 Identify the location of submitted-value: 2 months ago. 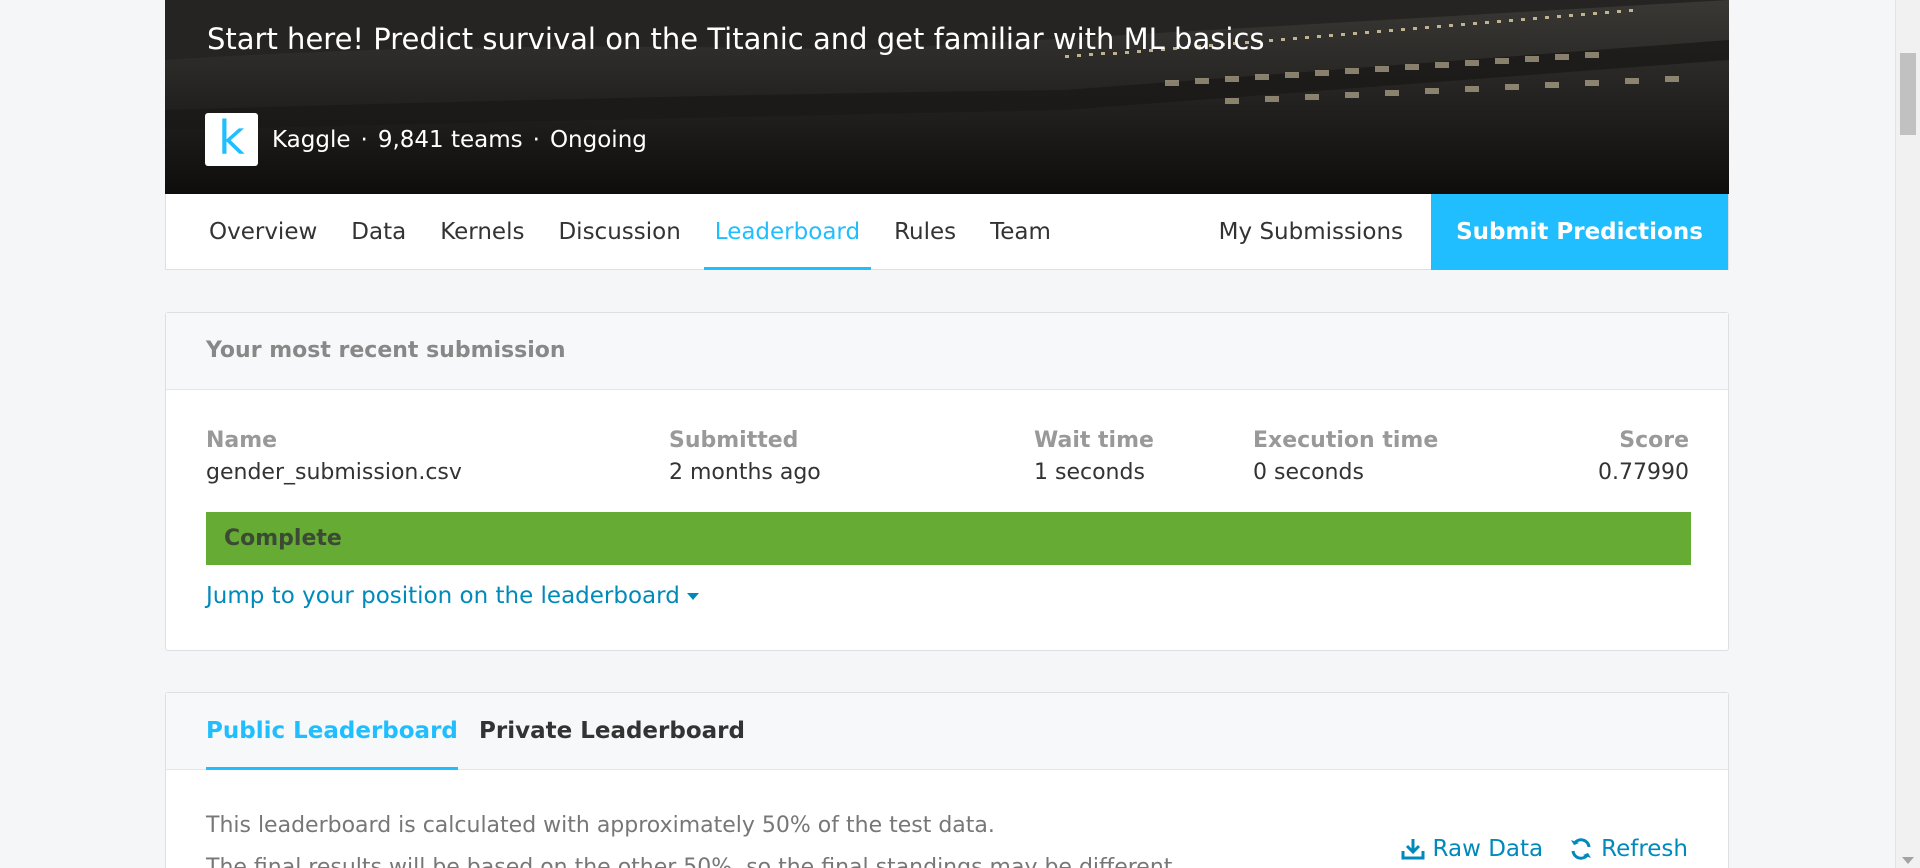
(745, 472).